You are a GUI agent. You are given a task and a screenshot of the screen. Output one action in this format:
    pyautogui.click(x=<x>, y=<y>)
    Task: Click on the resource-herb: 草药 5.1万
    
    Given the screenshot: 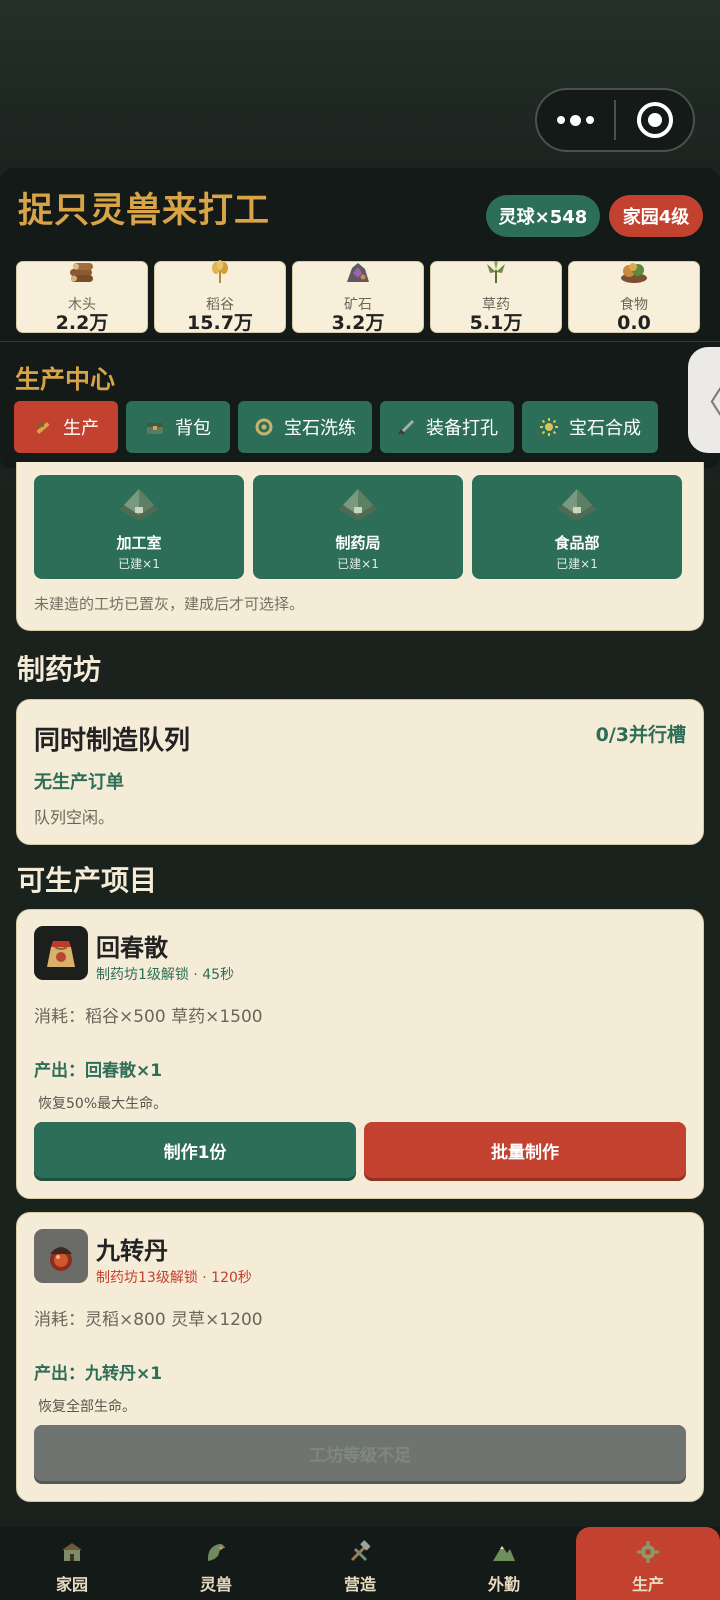 What is the action you would take?
    pyautogui.click(x=496, y=297)
    